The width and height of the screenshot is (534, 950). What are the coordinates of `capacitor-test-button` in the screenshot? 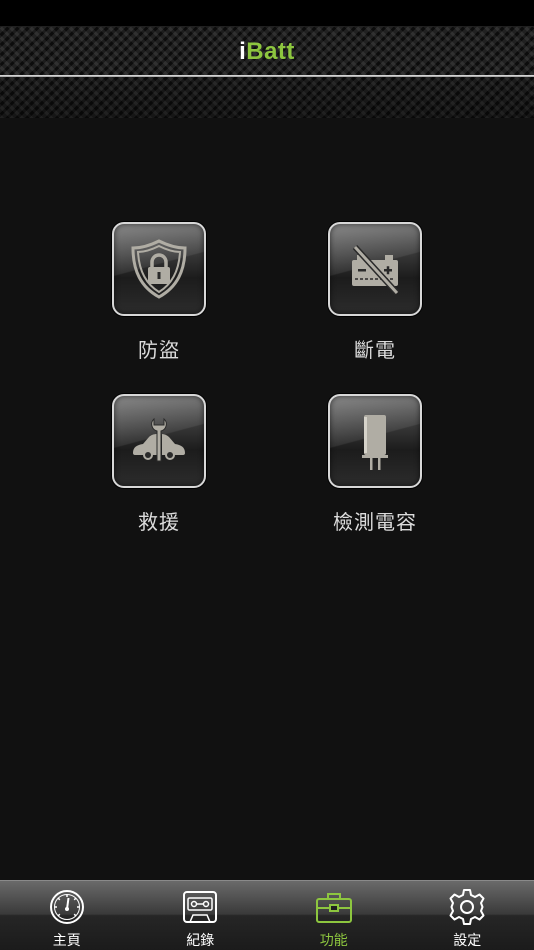 It's located at (375, 441).